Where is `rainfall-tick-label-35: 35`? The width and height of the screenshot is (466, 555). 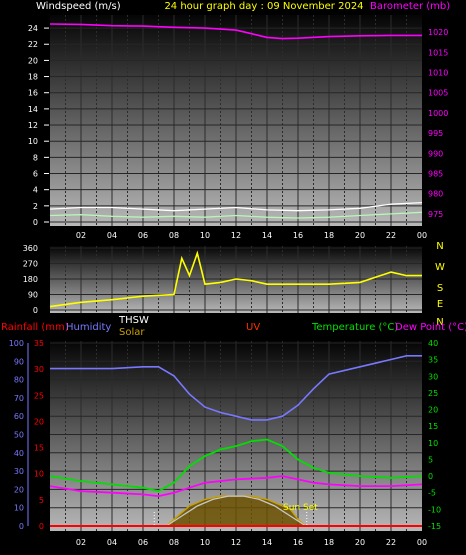 rainfall-tick-label-35: 35 is located at coordinates (39, 343).